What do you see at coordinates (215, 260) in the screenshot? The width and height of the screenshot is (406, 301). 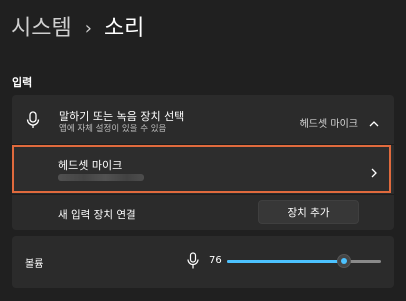 I see `volume-value: 76` at bounding box center [215, 260].